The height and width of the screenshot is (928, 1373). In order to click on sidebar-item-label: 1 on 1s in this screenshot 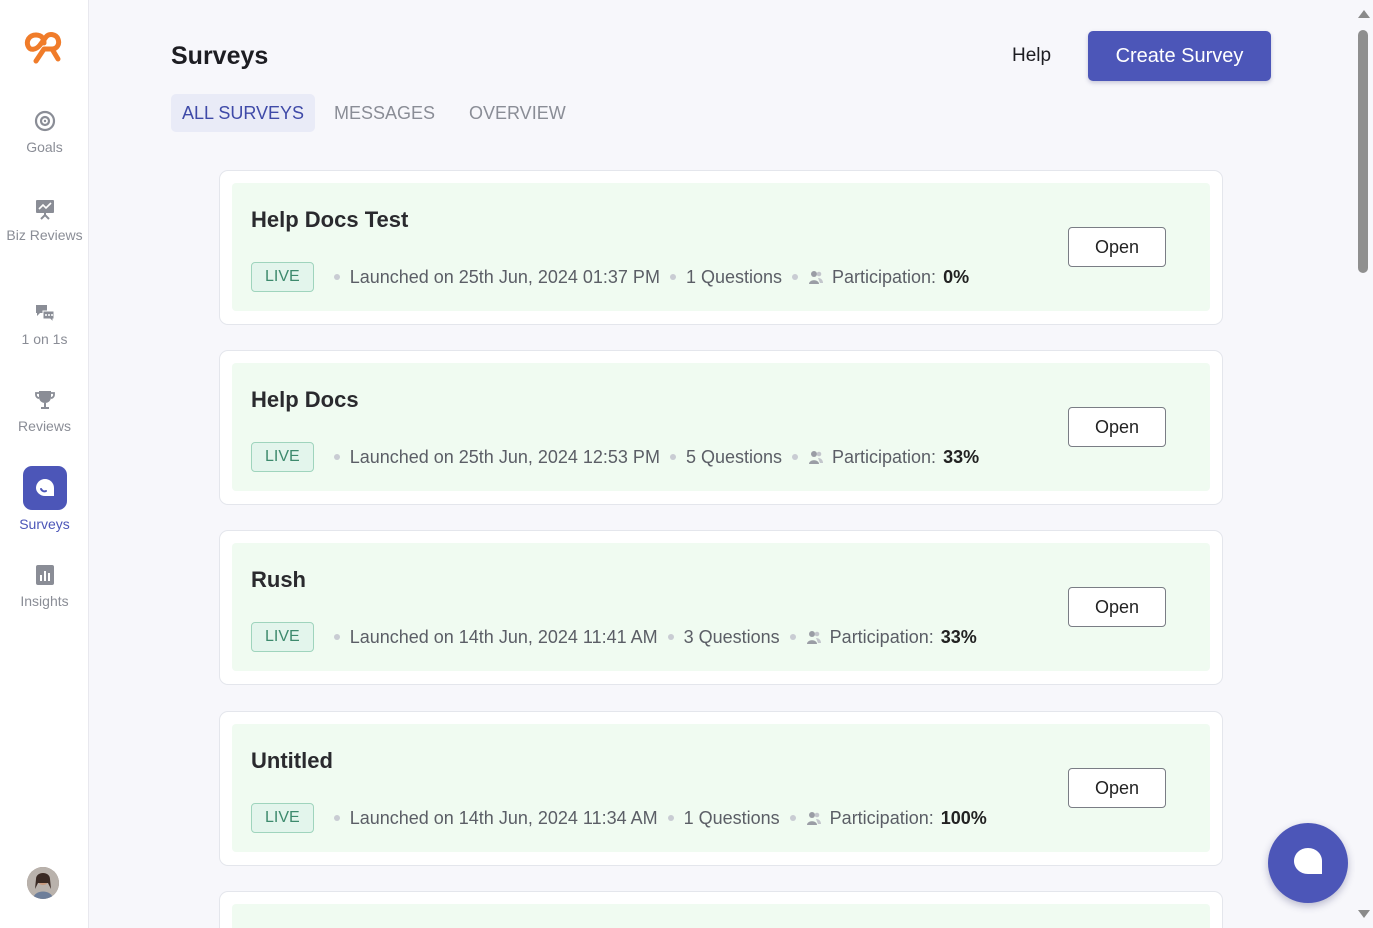, I will do `click(44, 339)`.